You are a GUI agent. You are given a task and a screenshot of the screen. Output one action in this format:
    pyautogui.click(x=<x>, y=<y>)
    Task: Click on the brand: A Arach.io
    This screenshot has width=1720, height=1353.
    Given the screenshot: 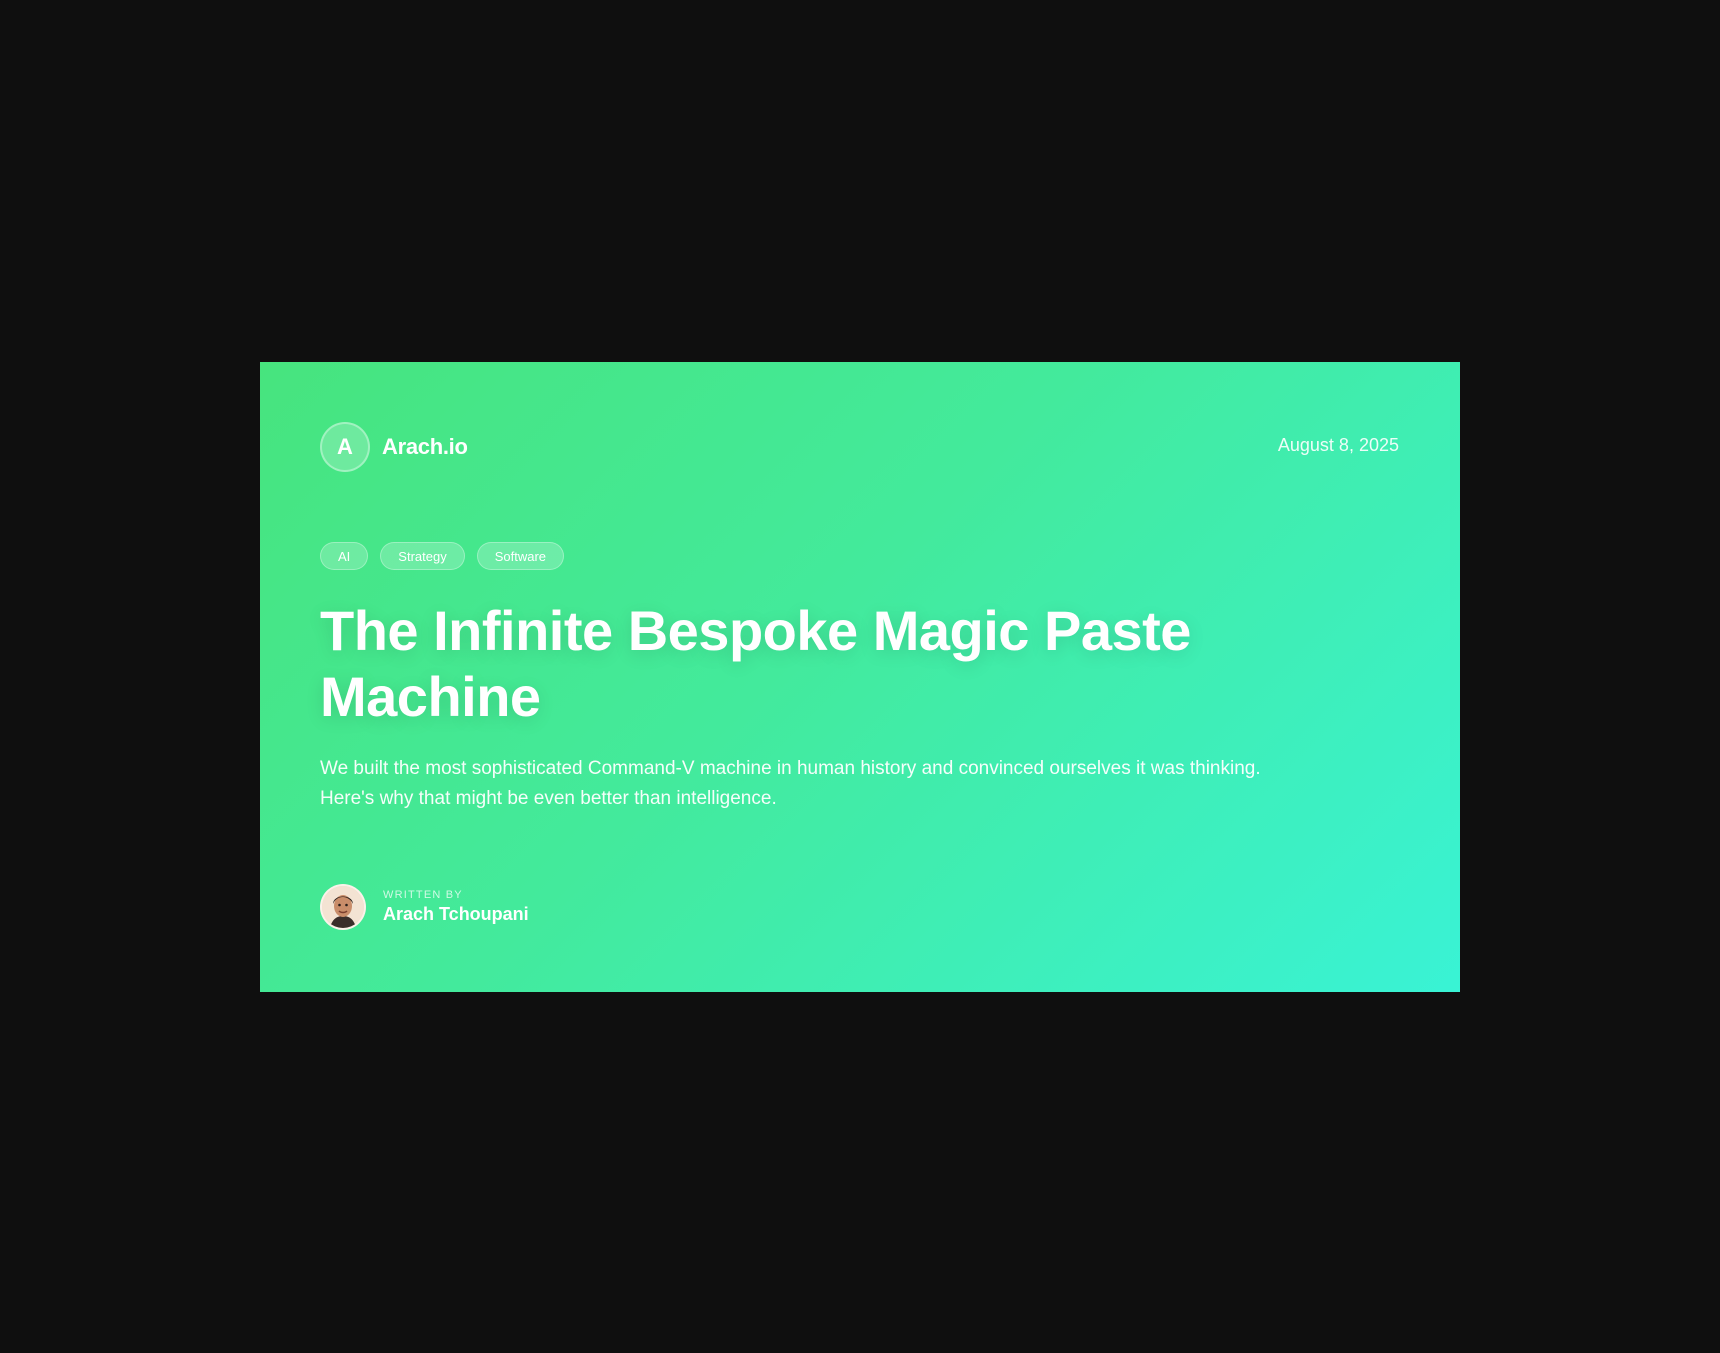 What is the action you would take?
    pyautogui.click(x=394, y=447)
    